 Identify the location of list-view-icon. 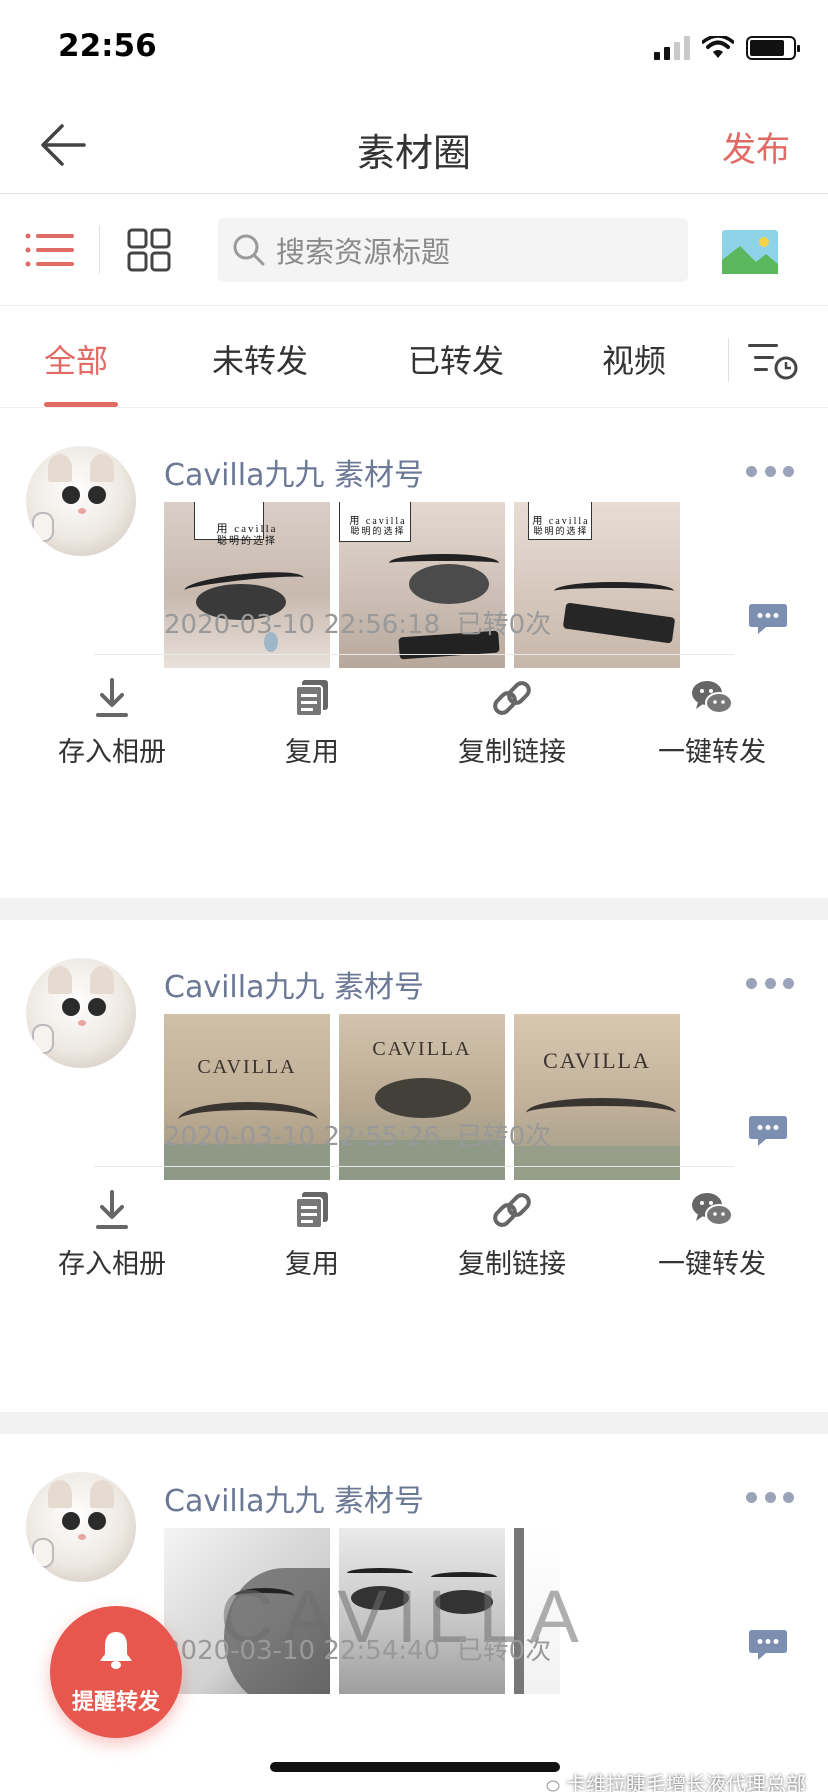
(50, 250).